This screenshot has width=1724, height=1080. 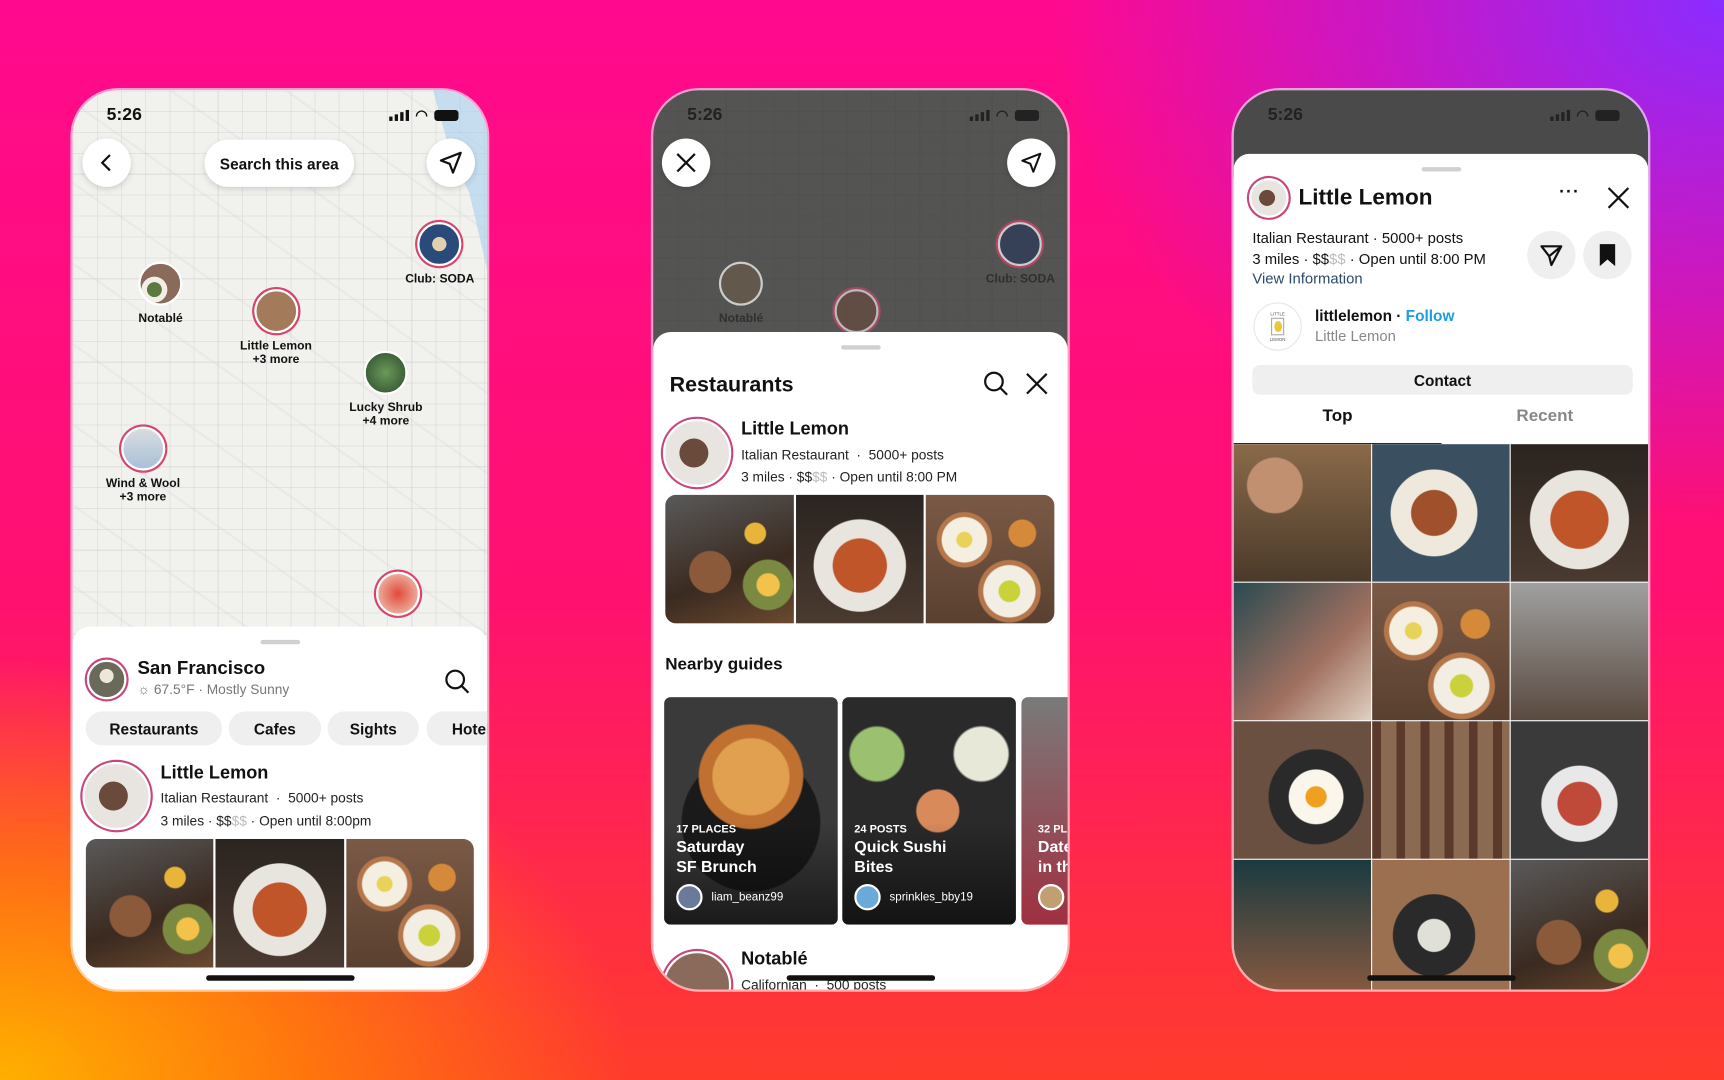 What do you see at coordinates (1442, 380) in the screenshot?
I see `contact-button: Contact` at bounding box center [1442, 380].